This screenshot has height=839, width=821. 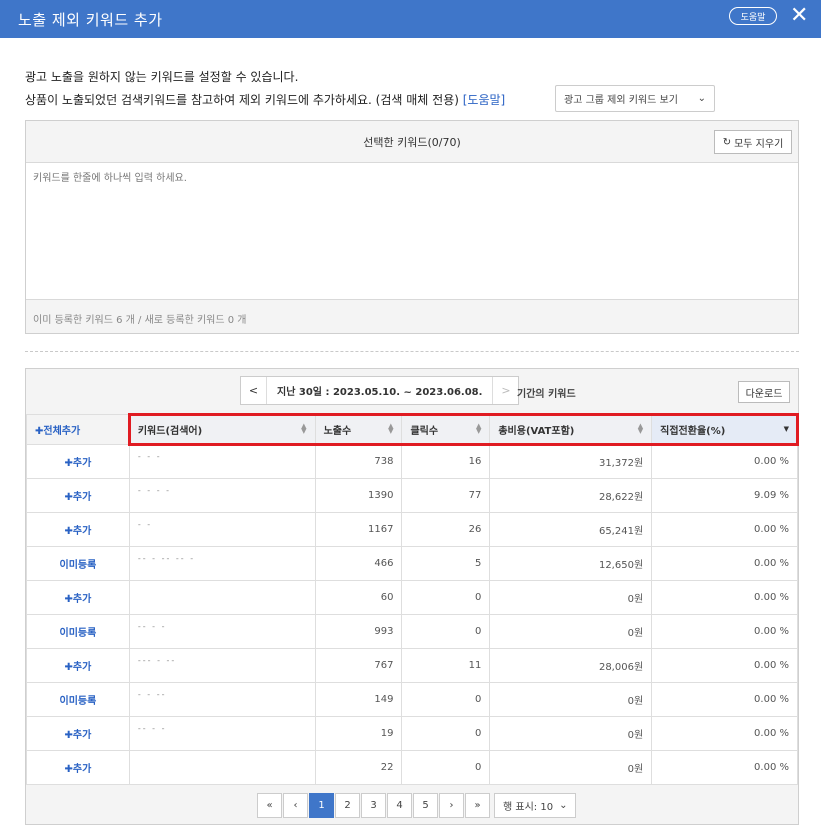 I want to click on clear-all-label: 모두 지우기, so click(x=759, y=144).